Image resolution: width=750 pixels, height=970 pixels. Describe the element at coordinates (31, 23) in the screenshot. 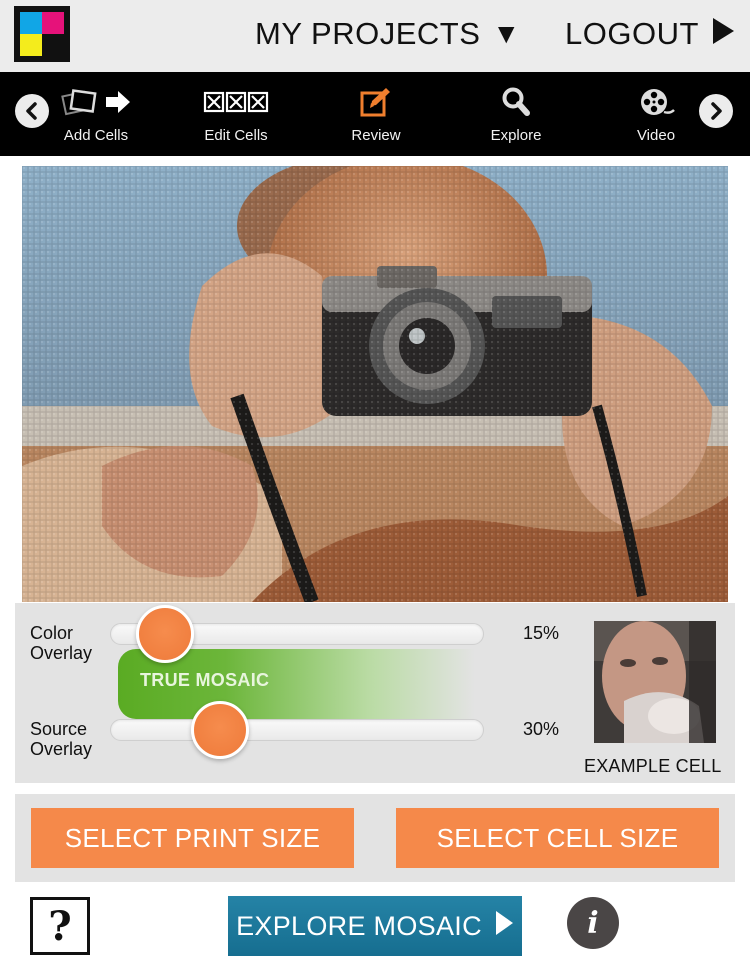

I see `logo-cyan-square` at that location.